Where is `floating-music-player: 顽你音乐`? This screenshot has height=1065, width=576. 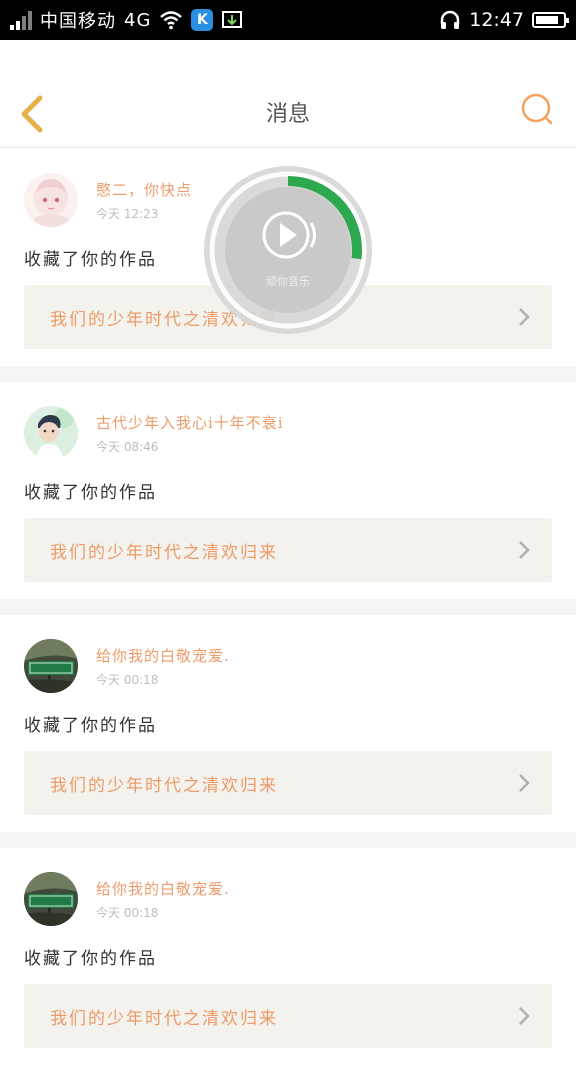 floating-music-player: 顽你音乐 is located at coordinates (288, 250).